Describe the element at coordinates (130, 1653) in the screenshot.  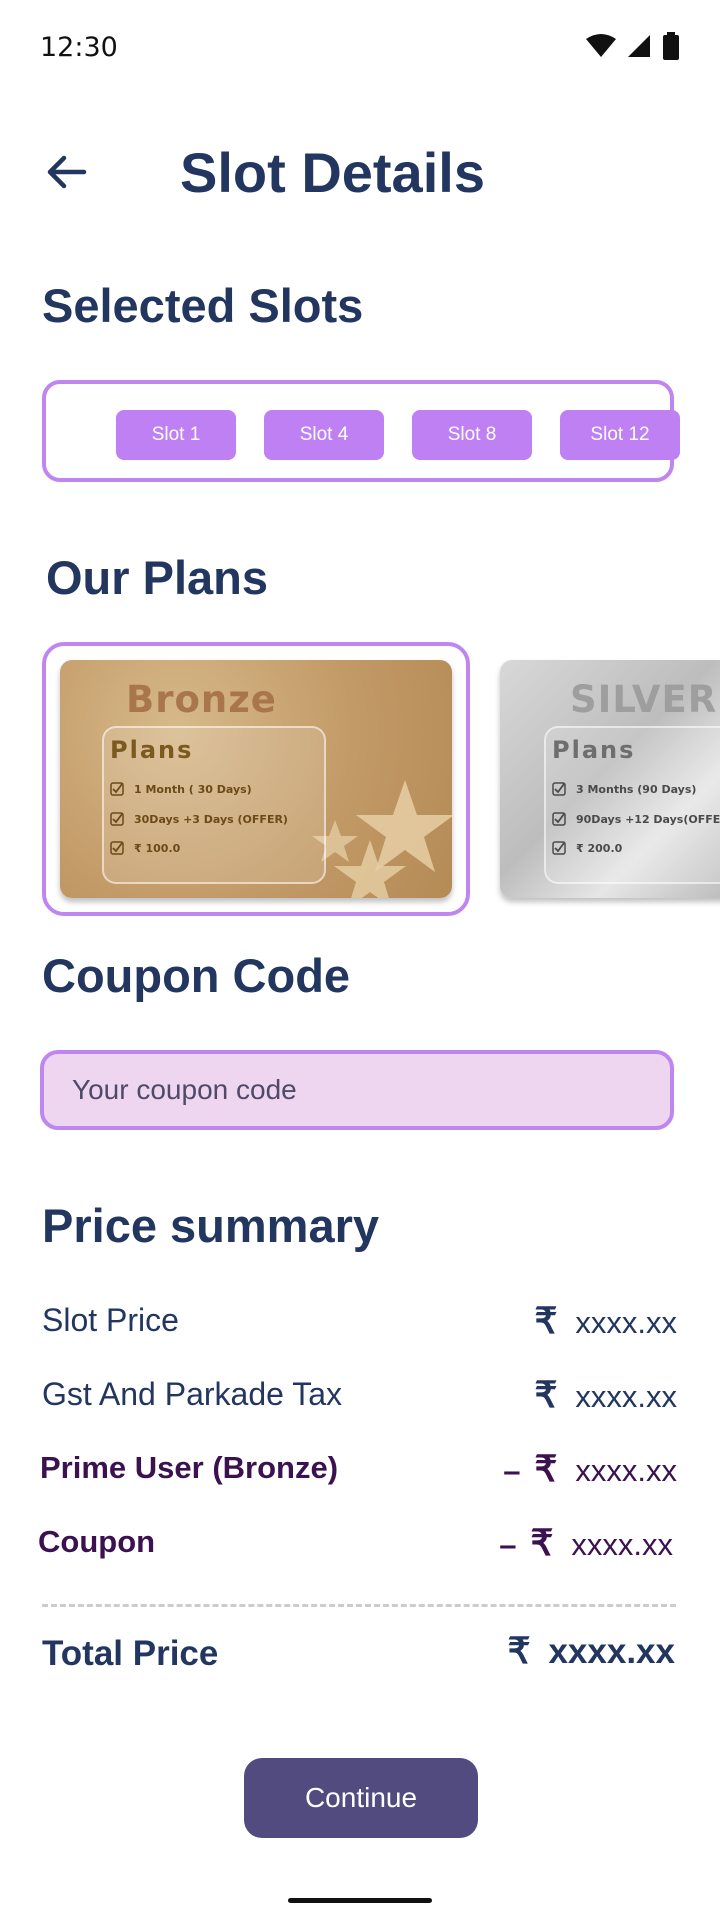
I see `total-price-label: Total Price` at that location.